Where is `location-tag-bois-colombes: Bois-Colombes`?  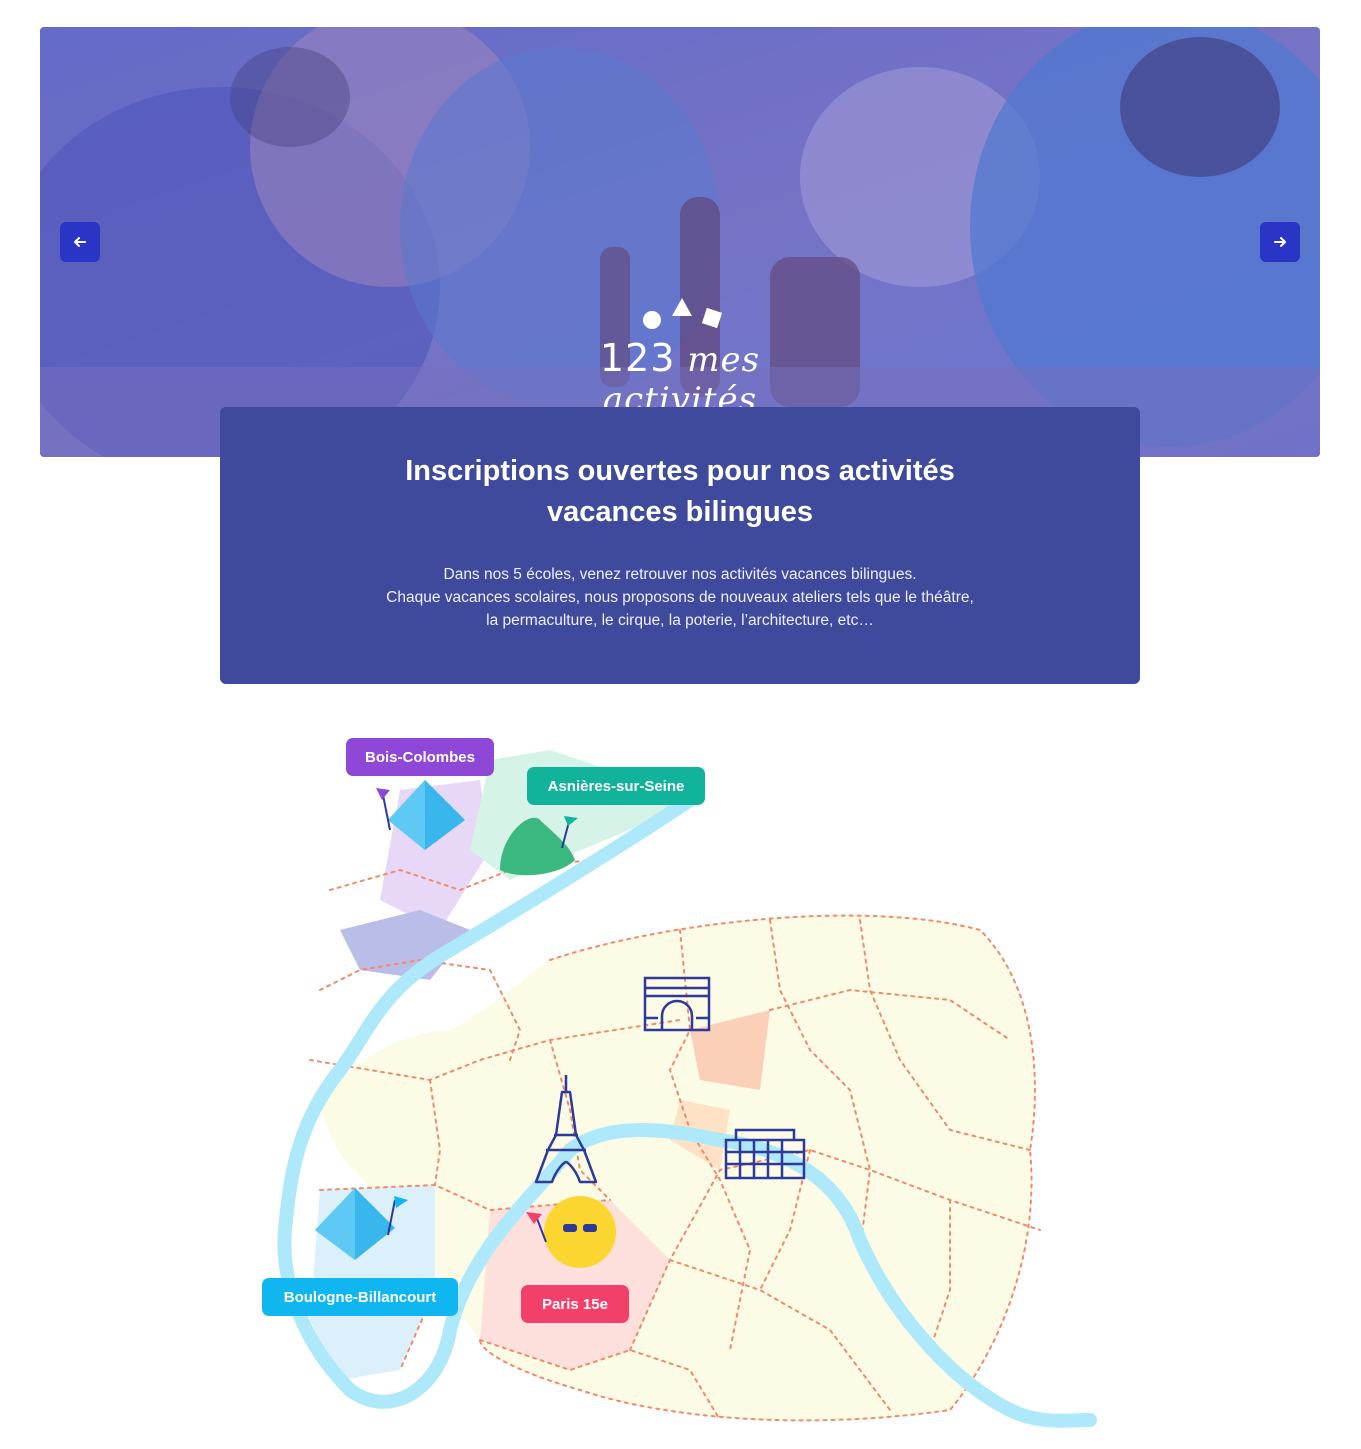
location-tag-bois-colombes: Bois-Colombes is located at coordinates (420, 757).